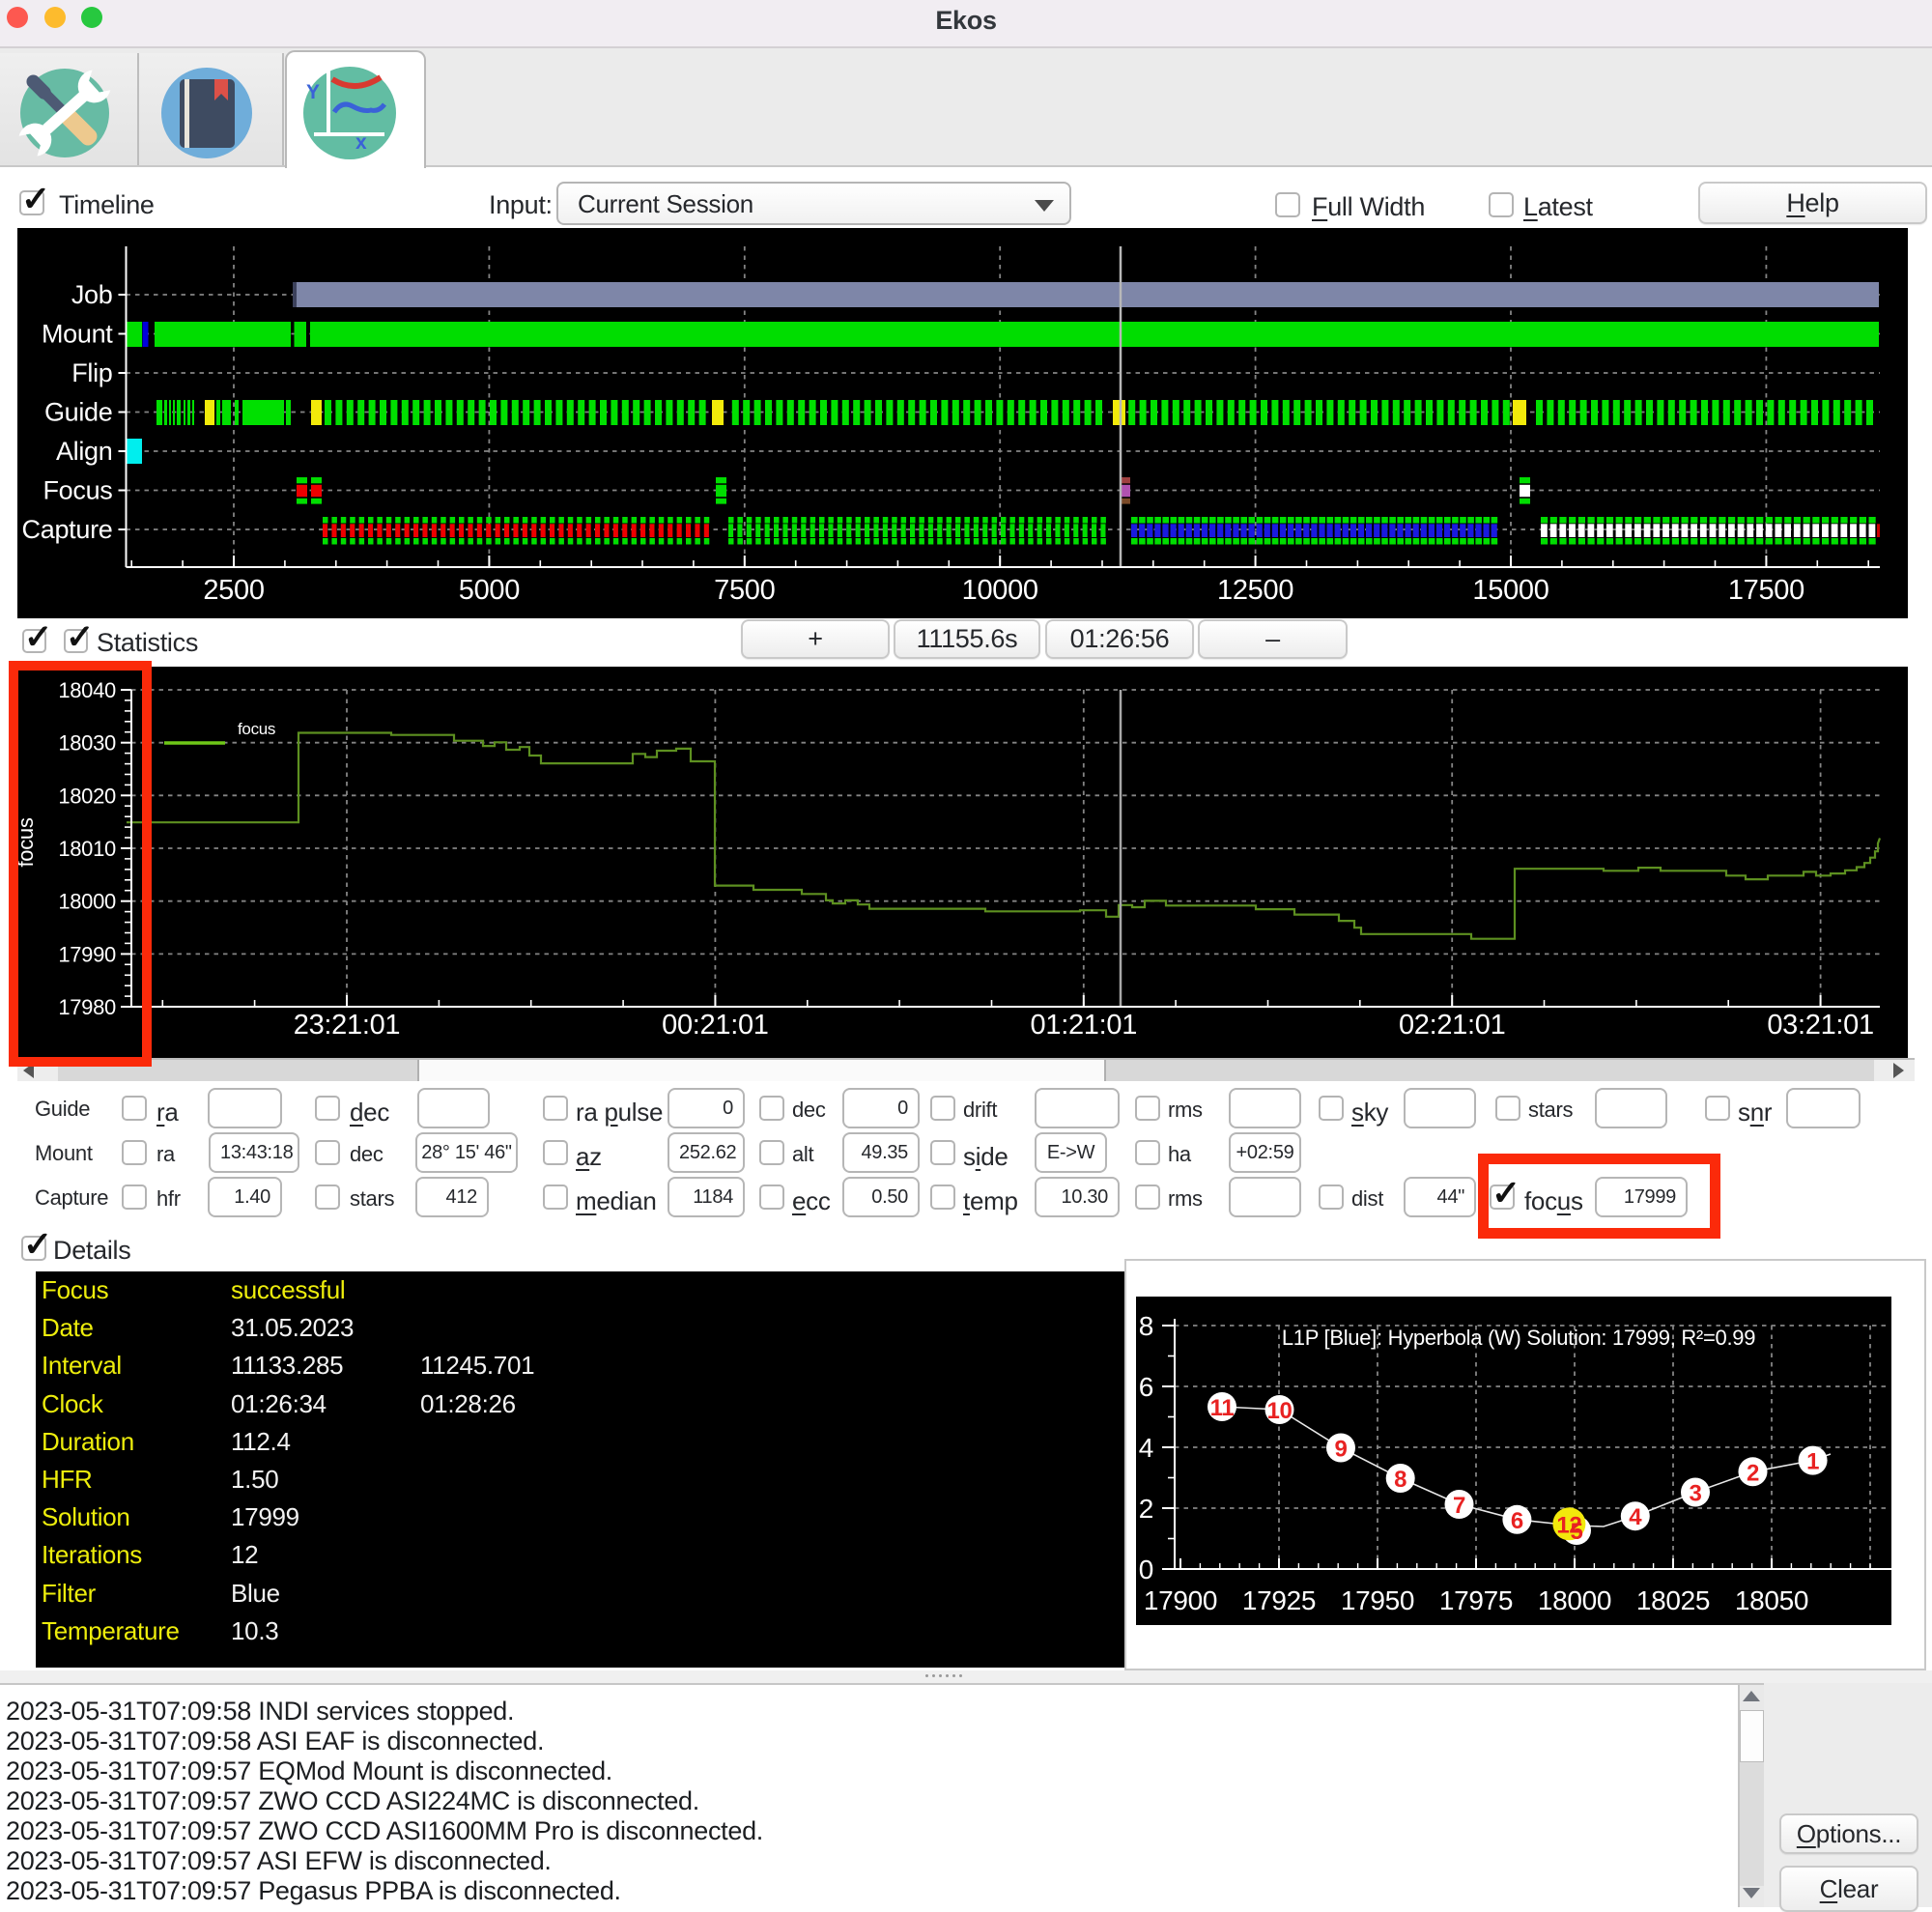 The width and height of the screenshot is (1932, 1912). What do you see at coordinates (1766, 590) in the screenshot?
I see `svg-text: 17500` at bounding box center [1766, 590].